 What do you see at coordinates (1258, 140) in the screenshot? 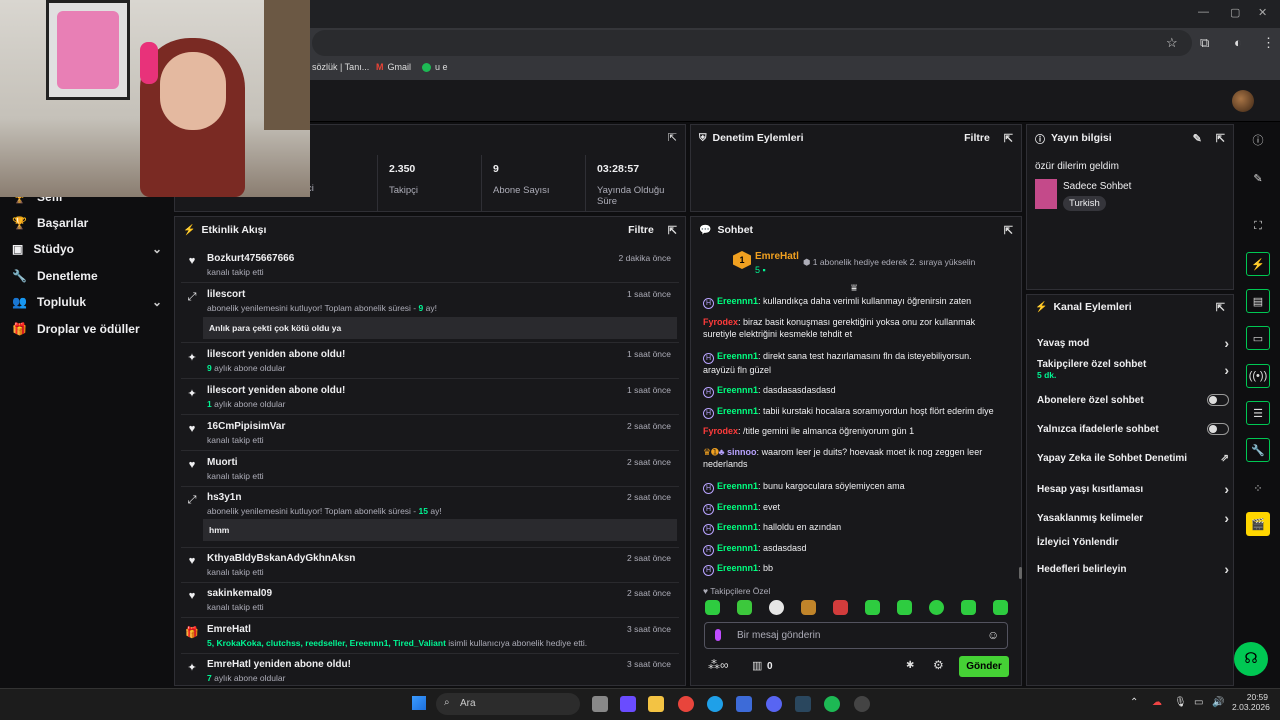
I see `info-icon: ⓘ` at bounding box center [1258, 140].